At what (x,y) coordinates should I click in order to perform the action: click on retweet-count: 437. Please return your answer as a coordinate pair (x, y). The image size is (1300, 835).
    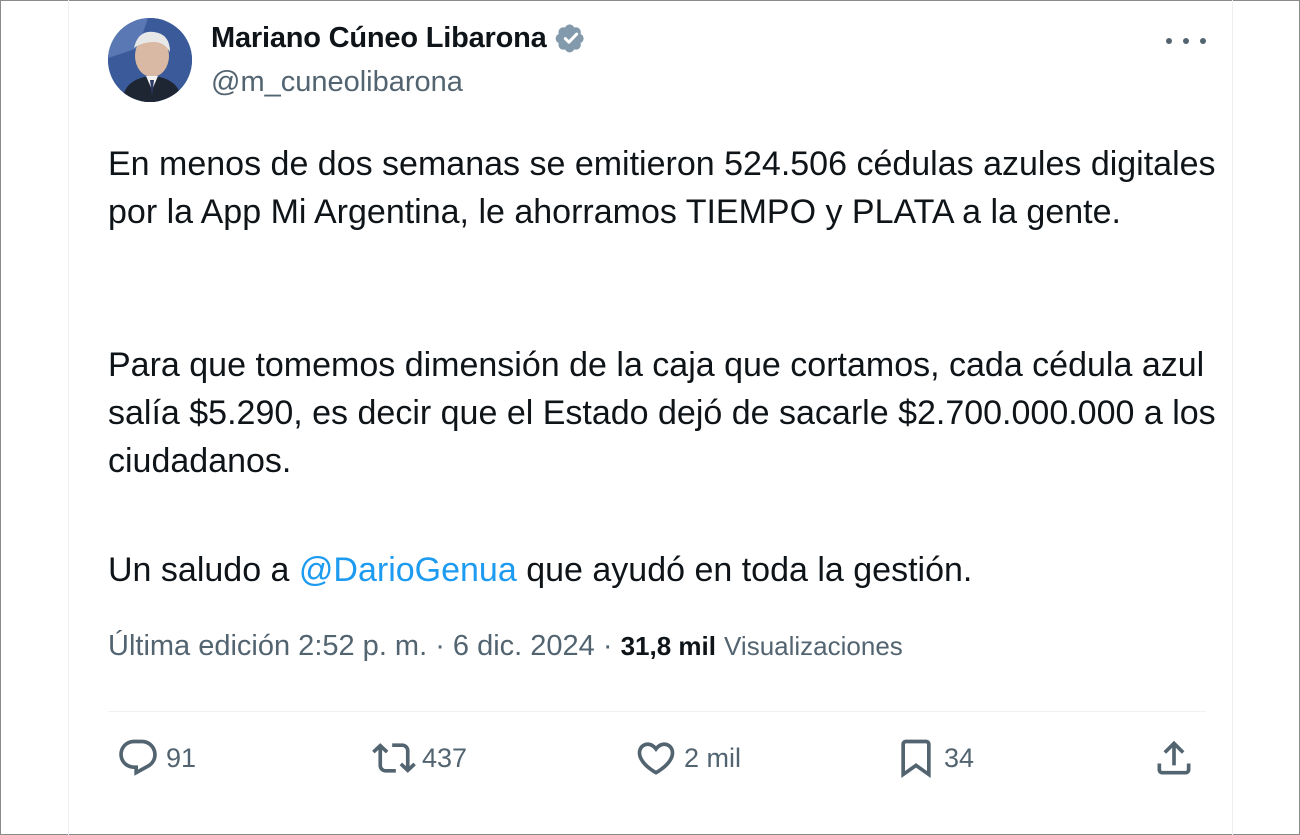
    Looking at the image, I should click on (445, 757).